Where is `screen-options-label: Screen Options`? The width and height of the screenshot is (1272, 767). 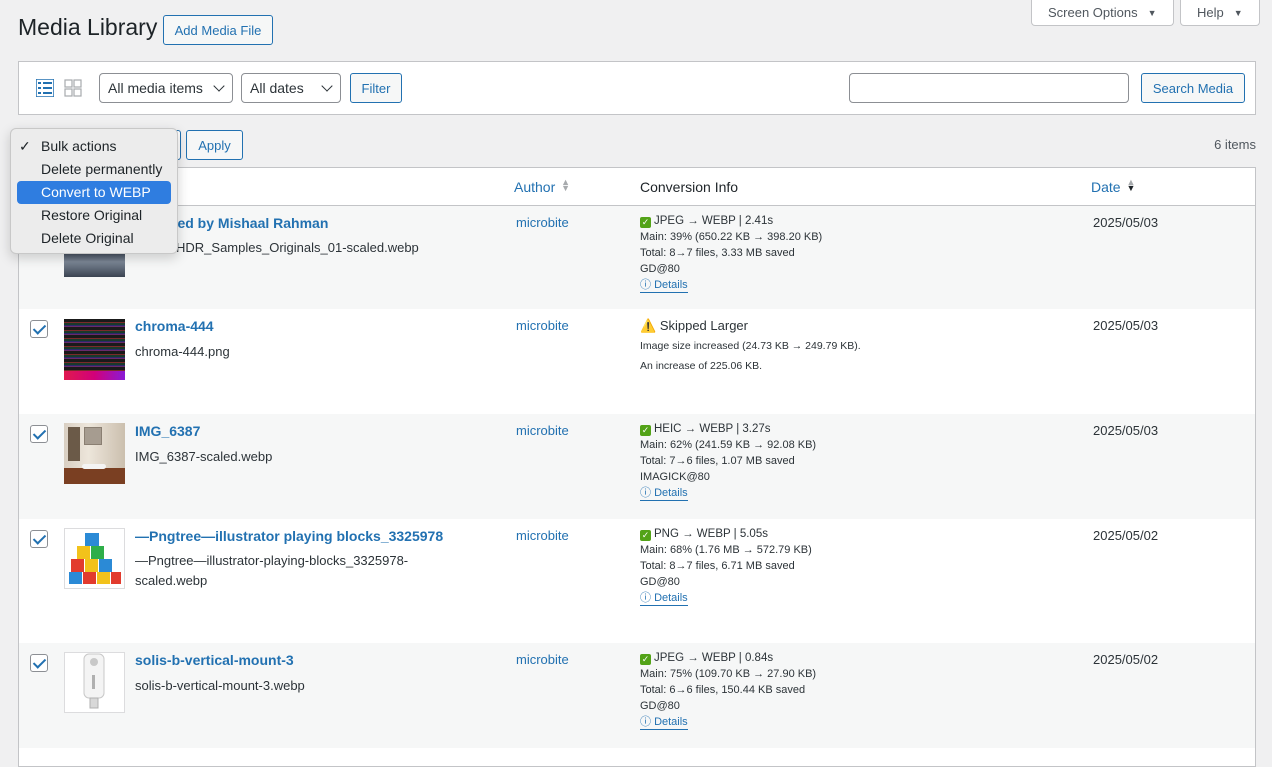 screen-options-label: Screen Options is located at coordinates (1093, 12).